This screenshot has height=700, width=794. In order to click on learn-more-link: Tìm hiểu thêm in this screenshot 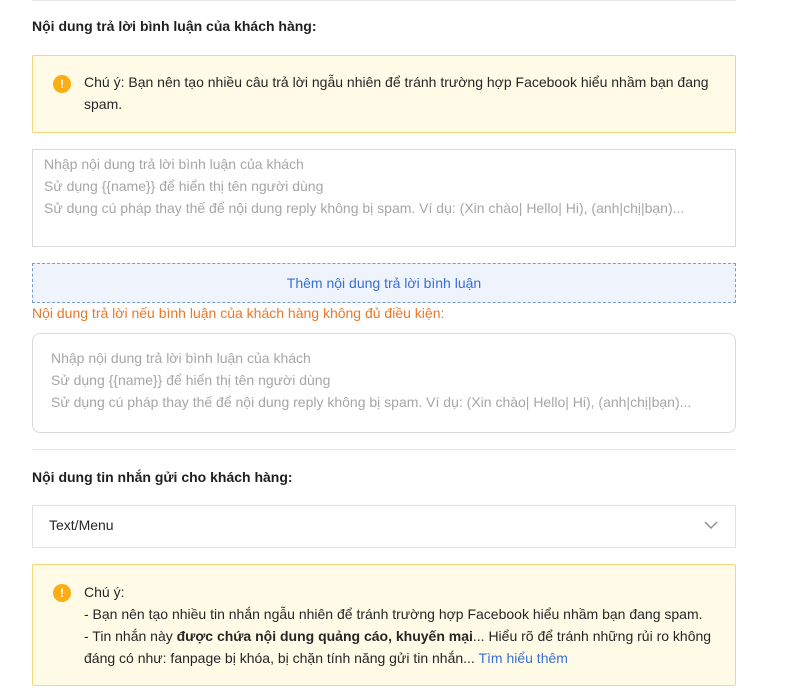, I will do `click(522, 658)`.